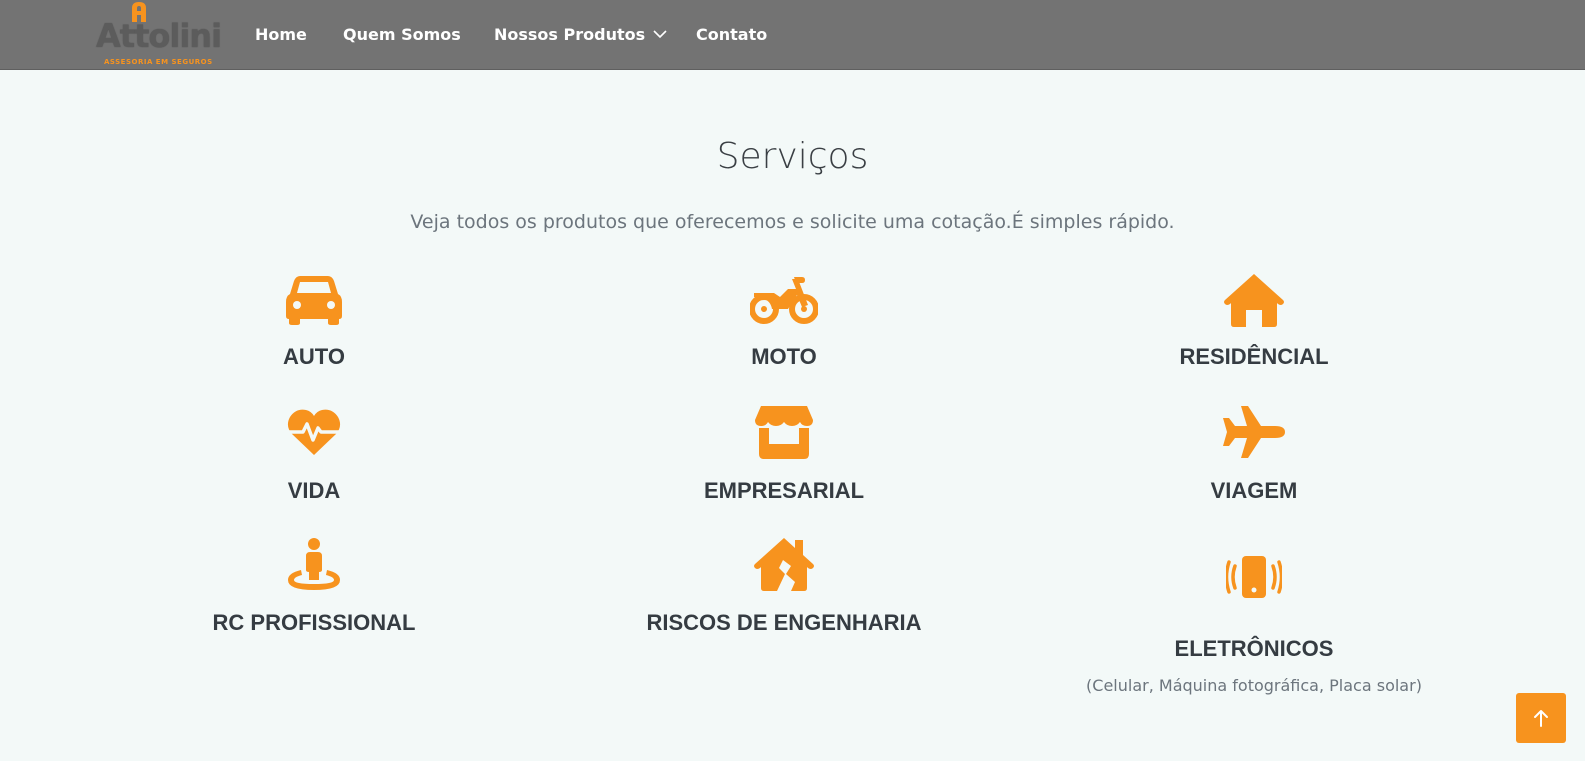  Describe the element at coordinates (784, 622) in the screenshot. I see `service-label: RISCOS DE ENGENHARIA` at that location.